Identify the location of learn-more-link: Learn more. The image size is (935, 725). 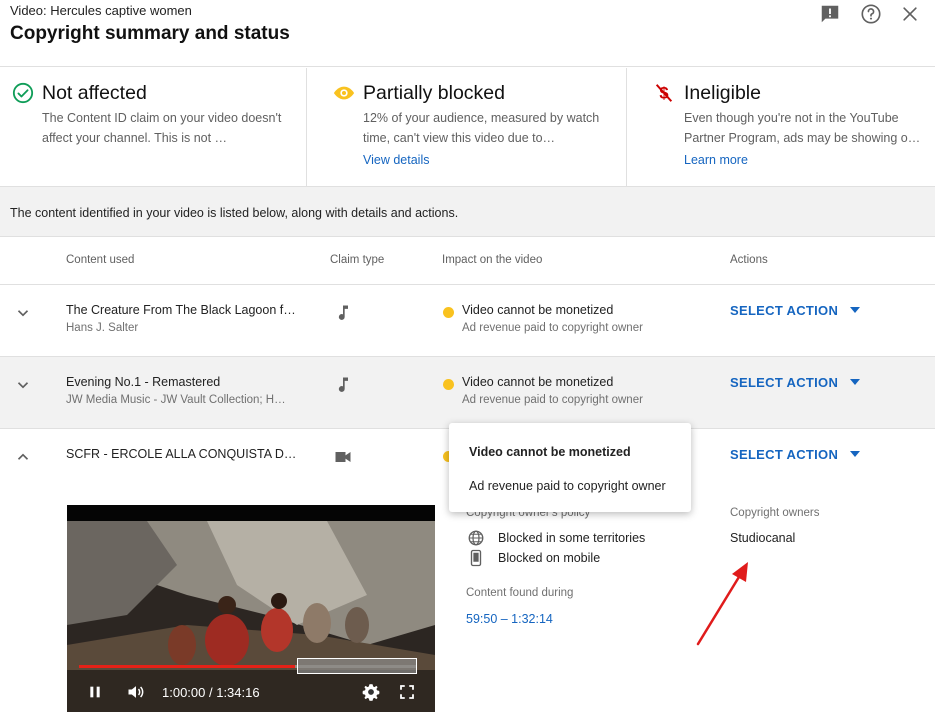
(716, 160).